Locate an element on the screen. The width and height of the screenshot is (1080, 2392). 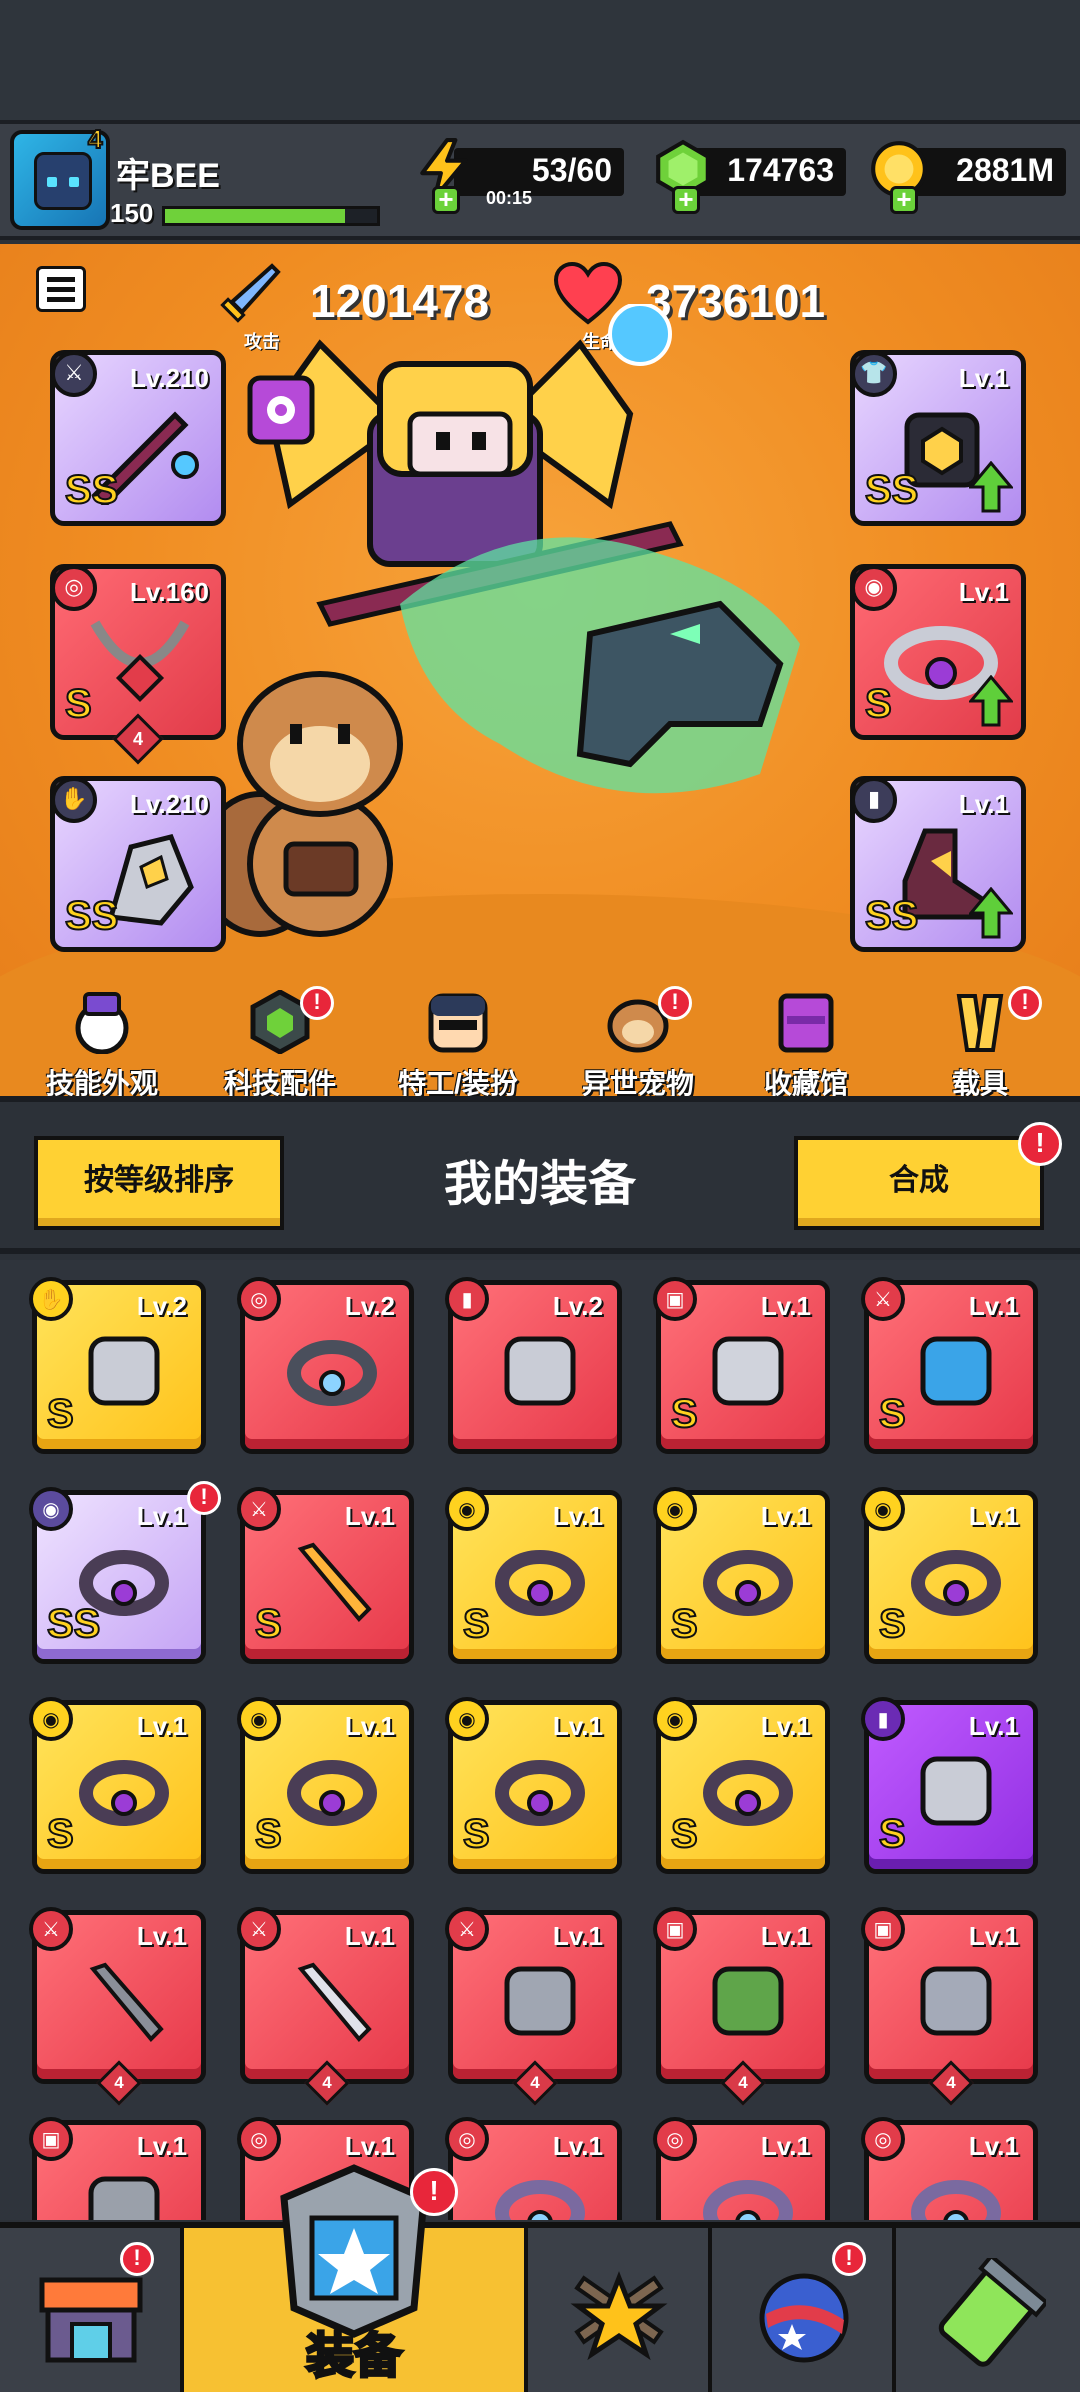
add-gold-button: + is located at coordinates (904, 200).